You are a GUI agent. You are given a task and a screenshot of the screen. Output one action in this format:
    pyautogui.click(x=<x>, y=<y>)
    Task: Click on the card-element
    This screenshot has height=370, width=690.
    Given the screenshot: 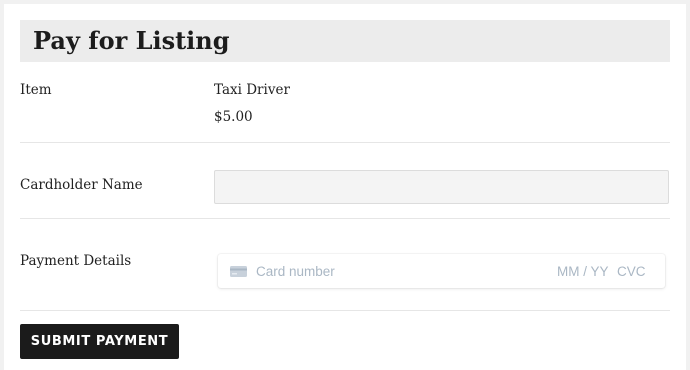 What is the action you would take?
    pyautogui.click(x=441, y=271)
    